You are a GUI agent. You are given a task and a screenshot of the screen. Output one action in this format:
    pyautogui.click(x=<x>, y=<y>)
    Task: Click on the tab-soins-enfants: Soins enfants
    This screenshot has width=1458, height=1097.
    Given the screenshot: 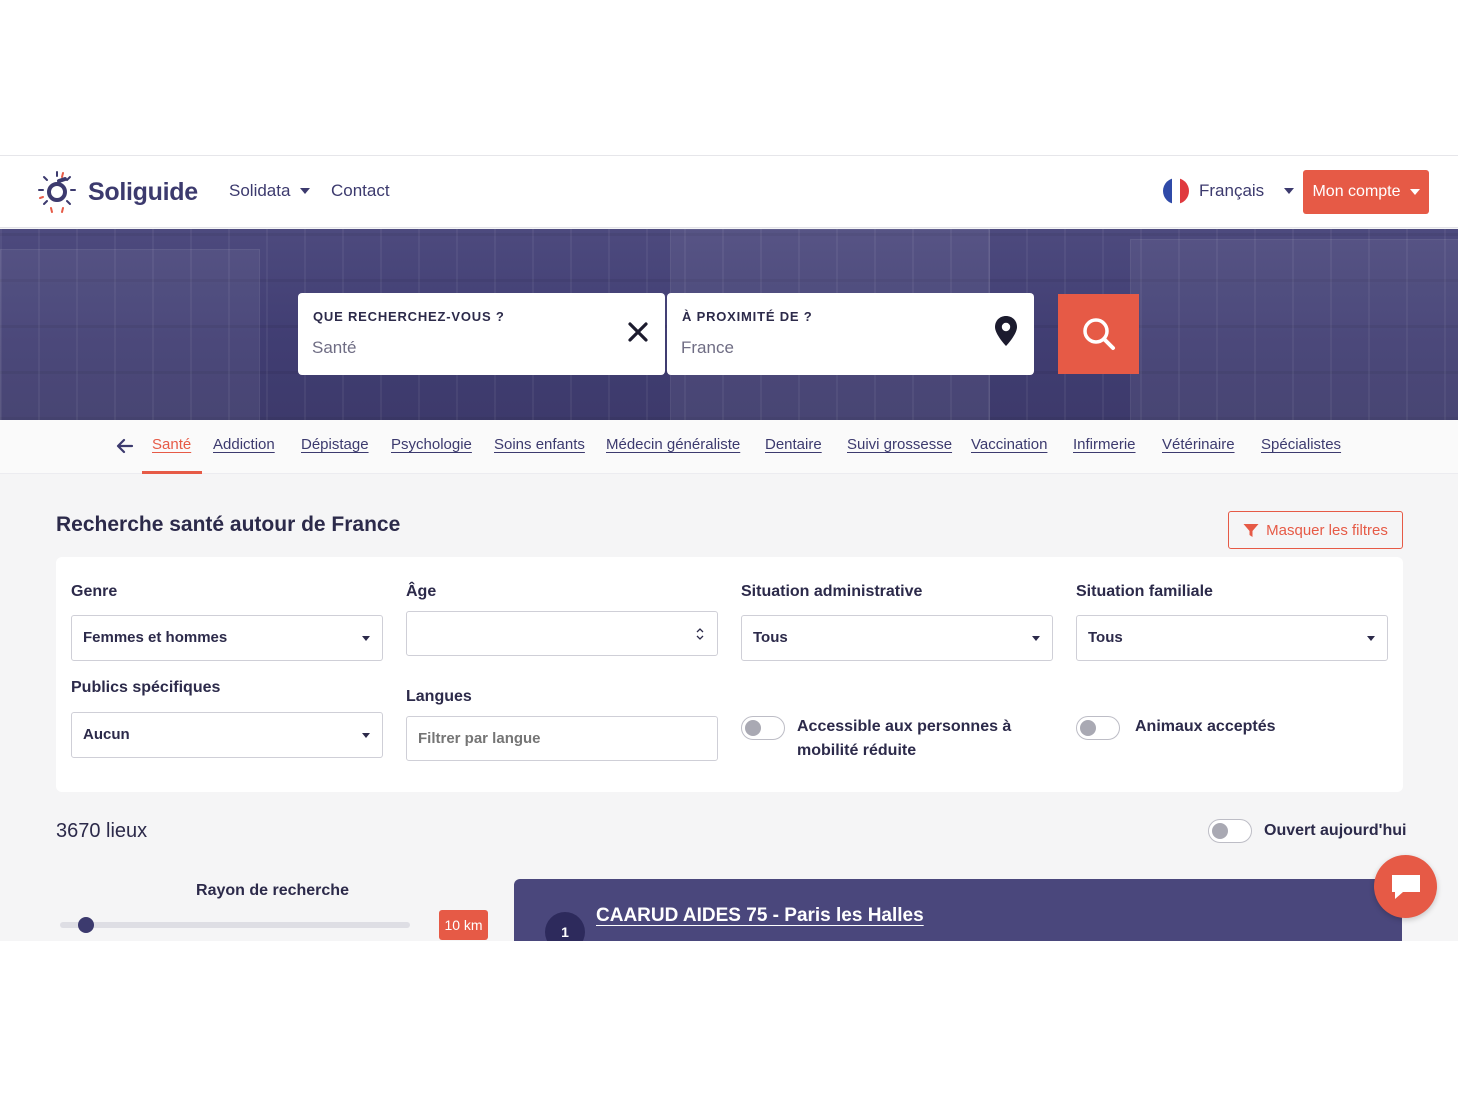 What is the action you would take?
    pyautogui.click(x=539, y=444)
    